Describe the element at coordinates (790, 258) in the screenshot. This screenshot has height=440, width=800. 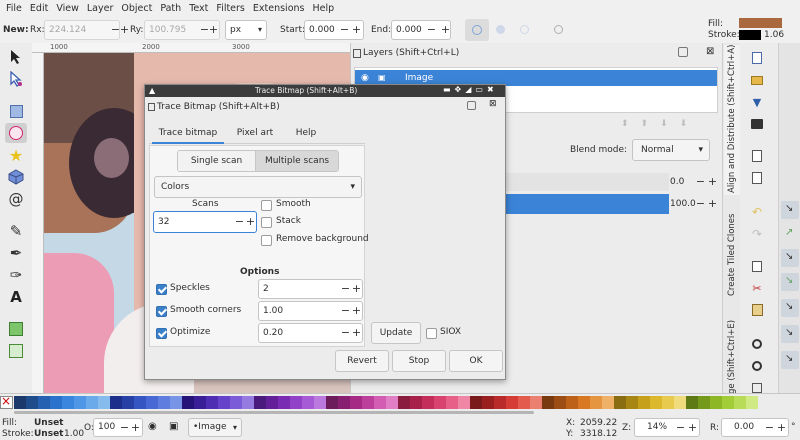
I see `snap-nodes-button: ↘` at that location.